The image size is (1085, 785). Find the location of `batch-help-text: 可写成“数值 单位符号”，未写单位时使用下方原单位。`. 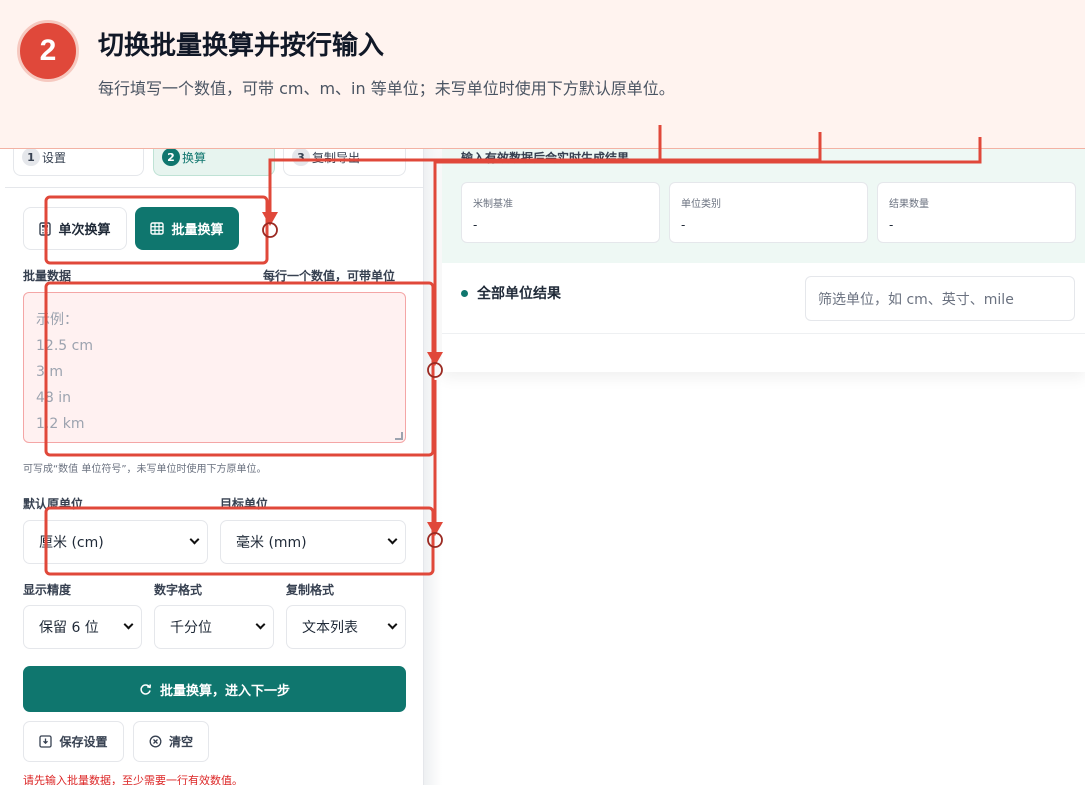

batch-help-text: 可写成“数值 单位符号”，未写单位时使用下方原单位。 is located at coordinates (145, 469).